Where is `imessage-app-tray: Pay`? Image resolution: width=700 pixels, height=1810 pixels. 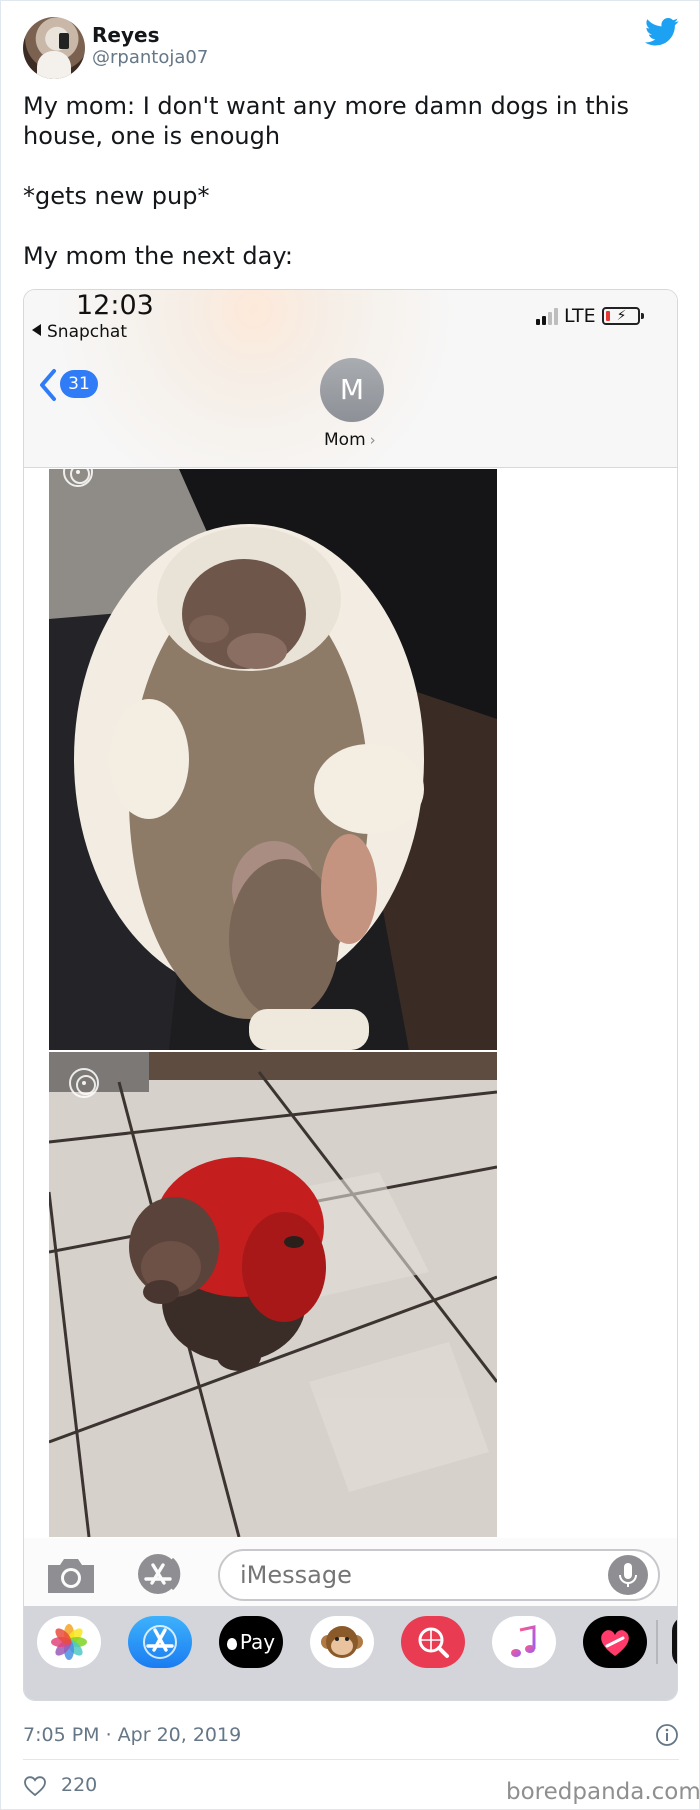
imessage-app-tray: Pay is located at coordinates (350, 1653).